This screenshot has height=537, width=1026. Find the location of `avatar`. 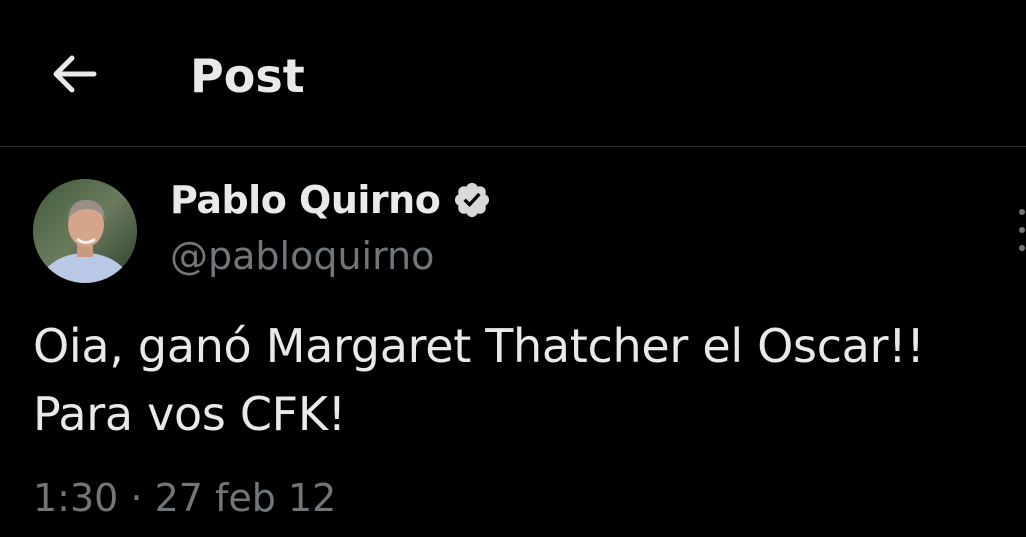

avatar is located at coordinates (85, 231).